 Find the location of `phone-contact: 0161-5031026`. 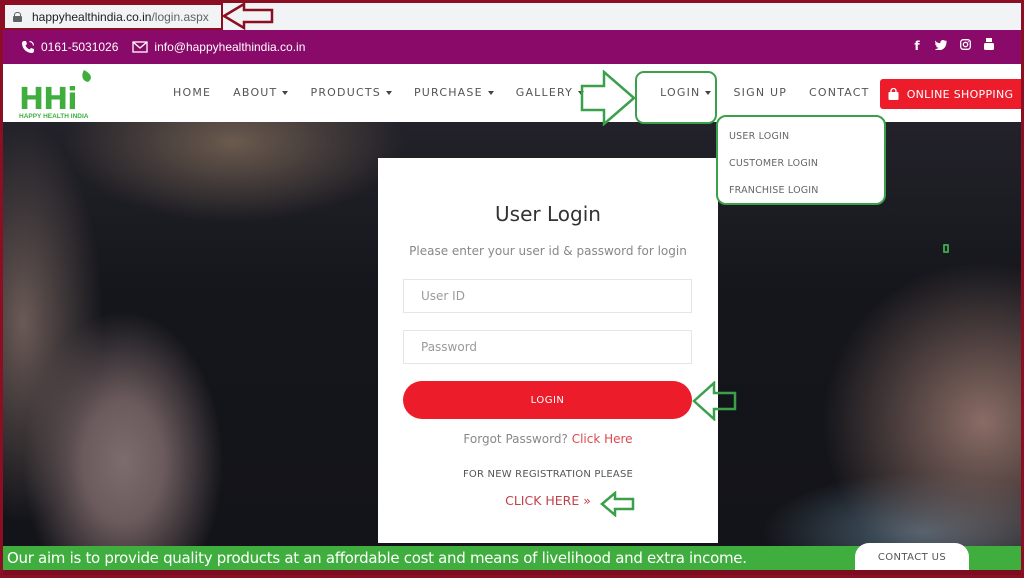

phone-contact: 0161-5031026 is located at coordinates (69, 47).